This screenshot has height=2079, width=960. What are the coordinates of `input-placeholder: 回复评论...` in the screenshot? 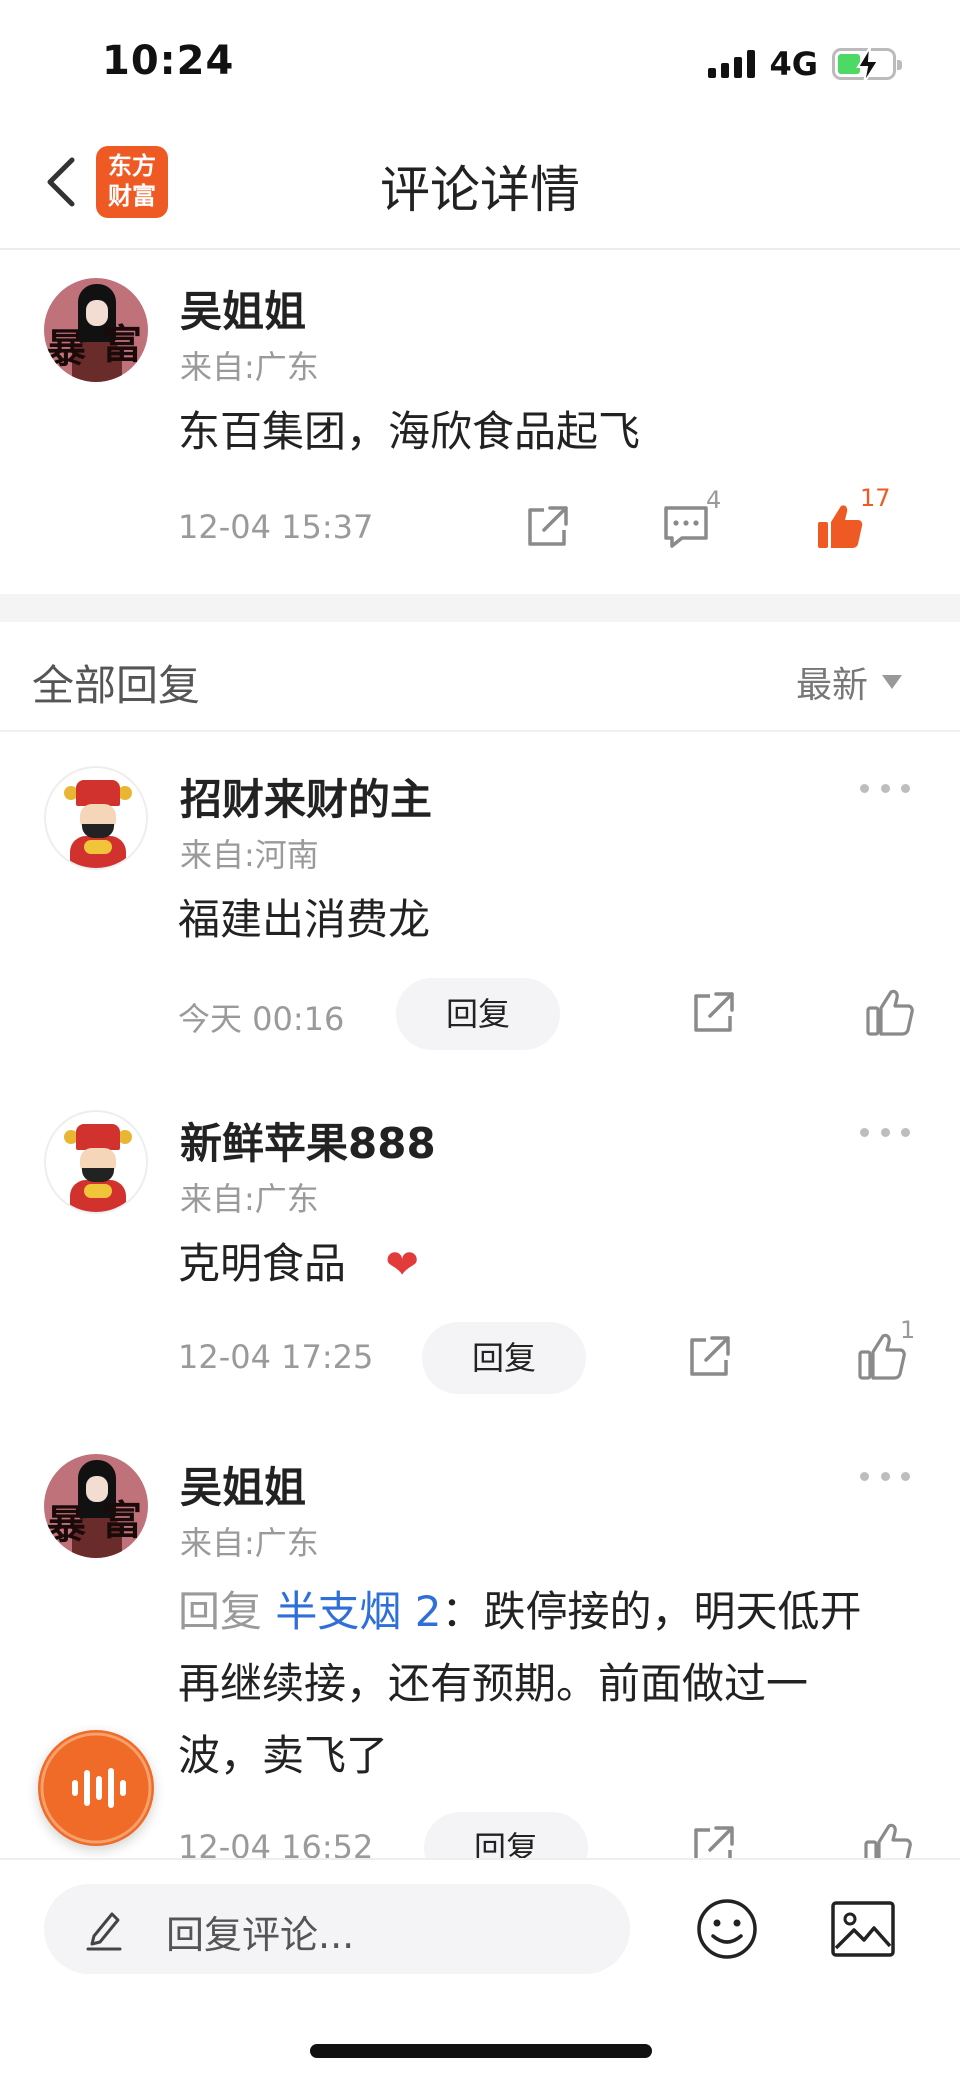 It's located at (260, 1935).